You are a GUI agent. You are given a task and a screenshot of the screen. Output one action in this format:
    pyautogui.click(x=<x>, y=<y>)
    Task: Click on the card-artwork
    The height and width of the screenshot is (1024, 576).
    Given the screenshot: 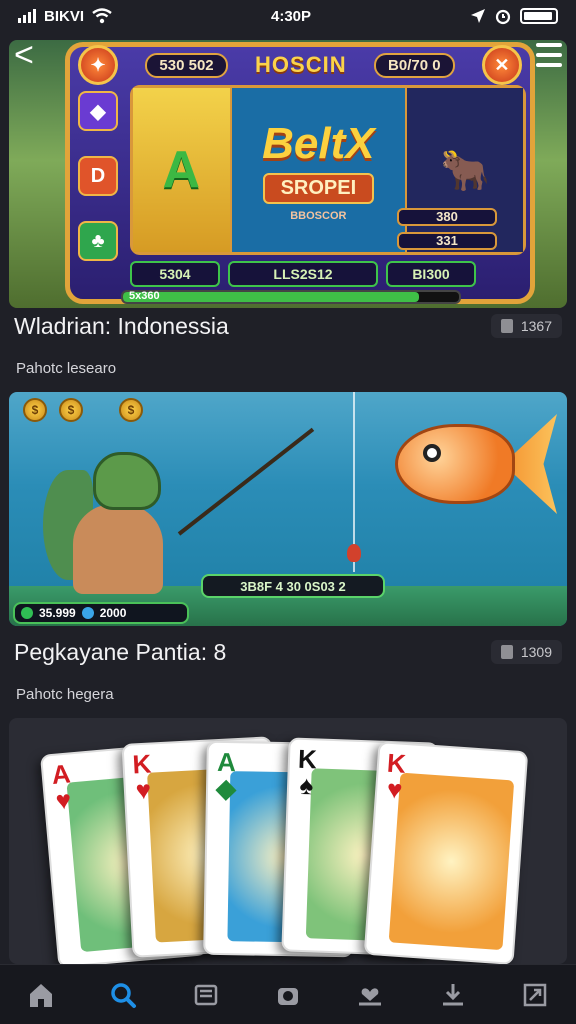 What is the action you would take?
    pyautogui.click(x=451, y=861)
    